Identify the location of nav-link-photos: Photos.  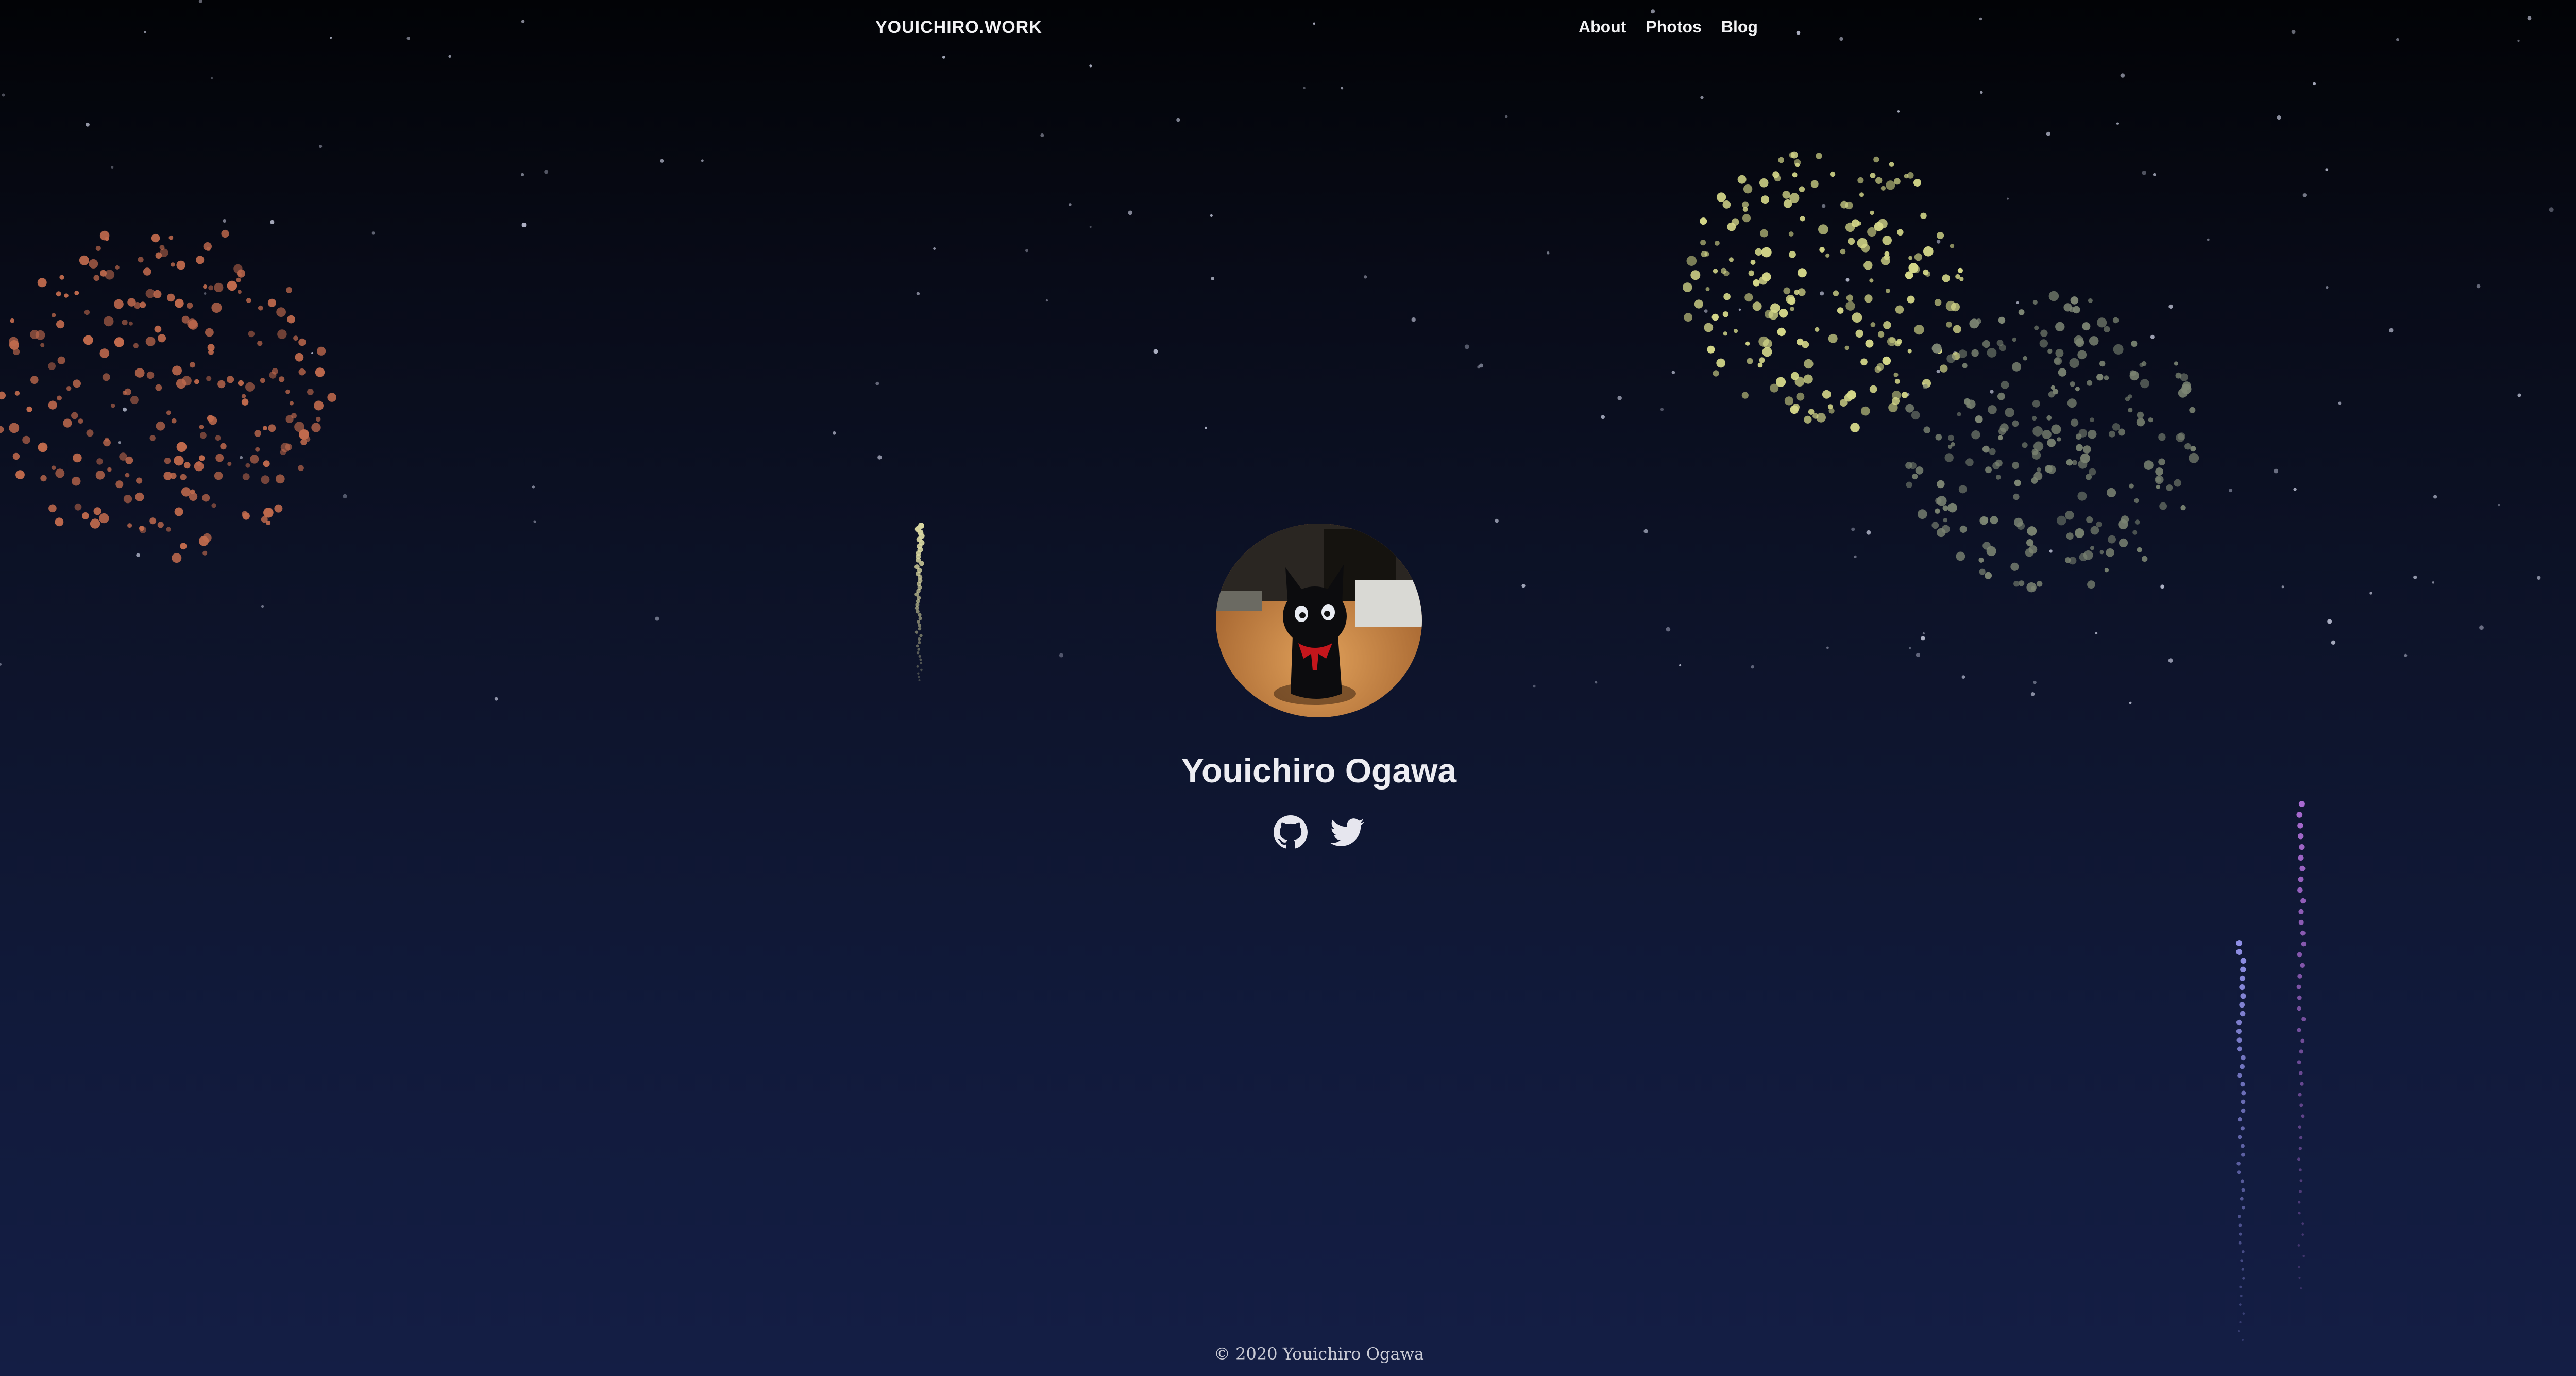
(1673, 28).